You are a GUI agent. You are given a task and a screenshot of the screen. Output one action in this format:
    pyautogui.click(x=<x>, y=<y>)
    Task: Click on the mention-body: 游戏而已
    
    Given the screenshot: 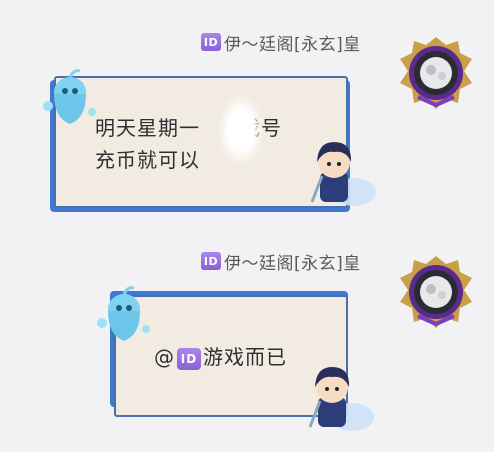 What is the action you would take?
    pyautogui.click(x=245, y=357)
    